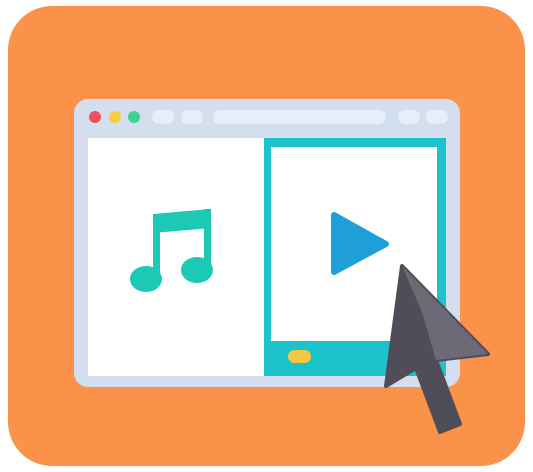  I want to click on maximize-dot-icon, so click(134, 117).